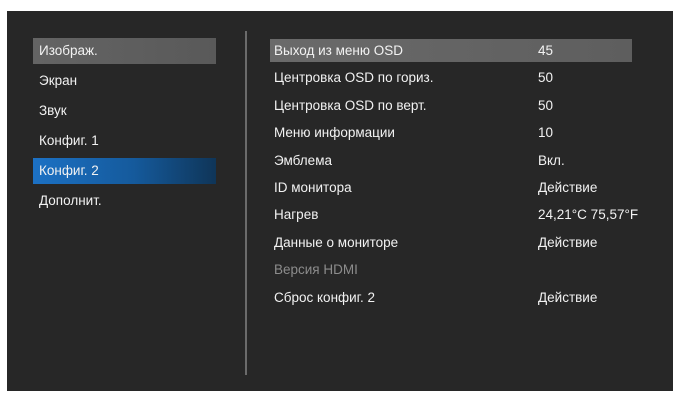  I want to click on setting-label: Эмблема, so click(303, 160).